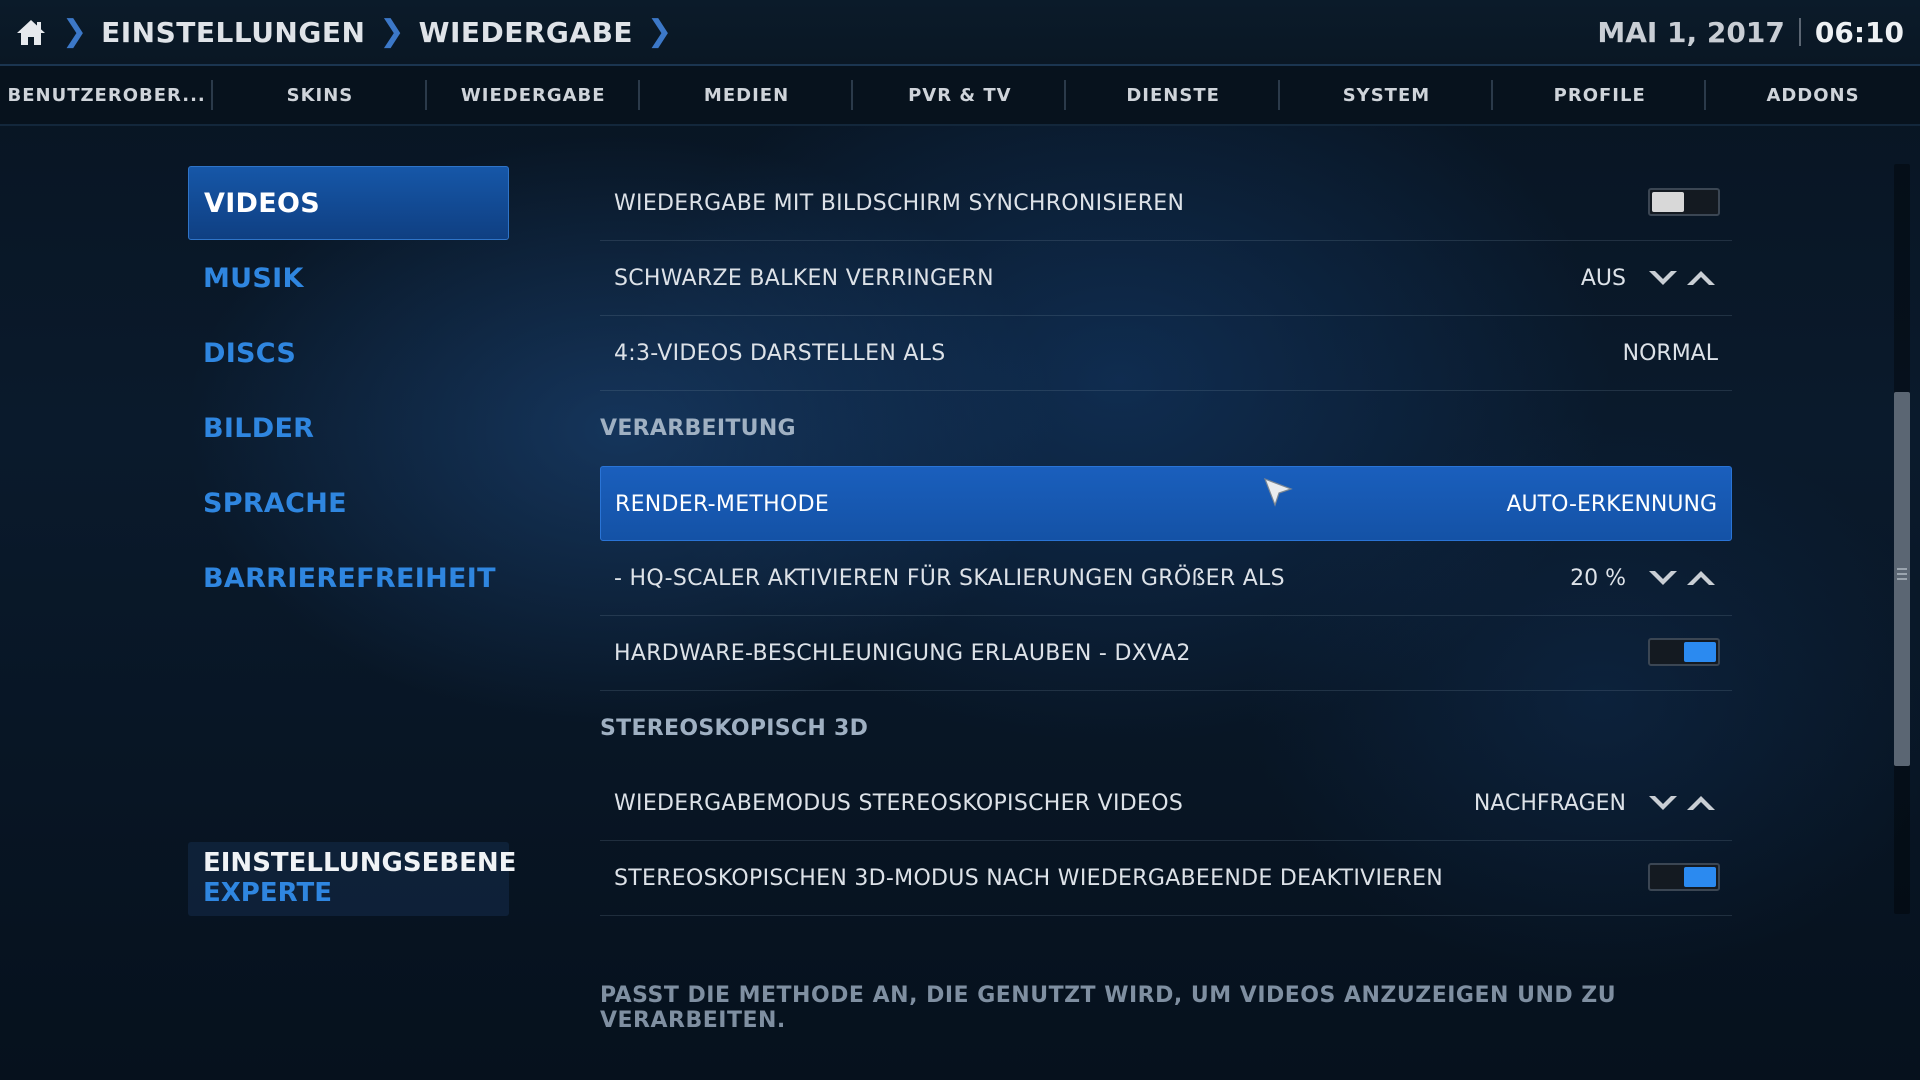  I want to click on tab-services: DIENSTE, so click(1173, 95).